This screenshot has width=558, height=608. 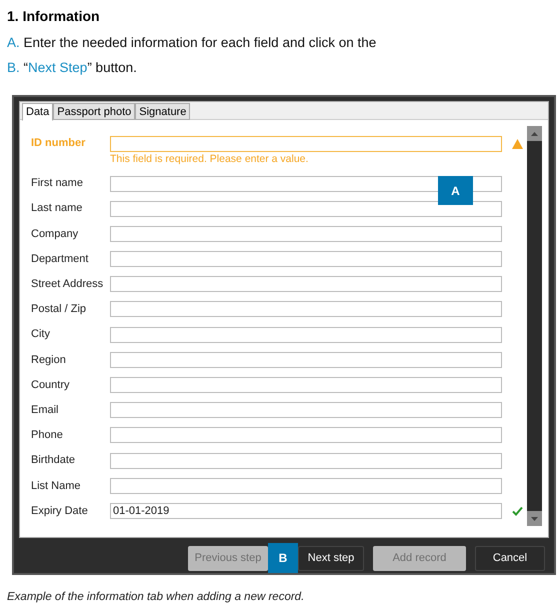 I want to click on error-message: This field is required. Please enter a value., so click(x=209, y=160).